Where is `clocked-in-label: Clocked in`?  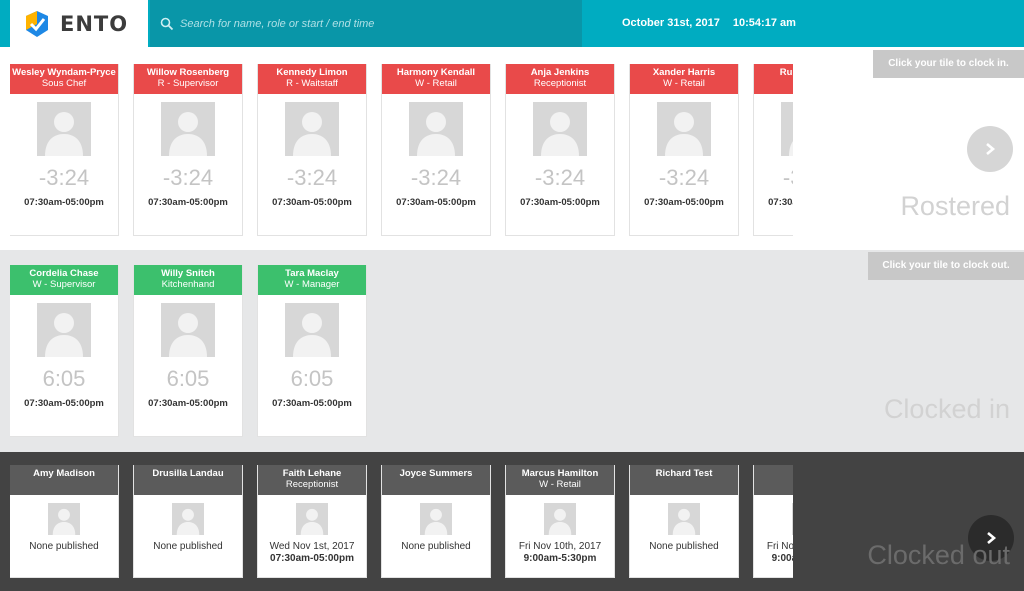
clocked-in-label: Clocked in is located at coordinates (946, 409).